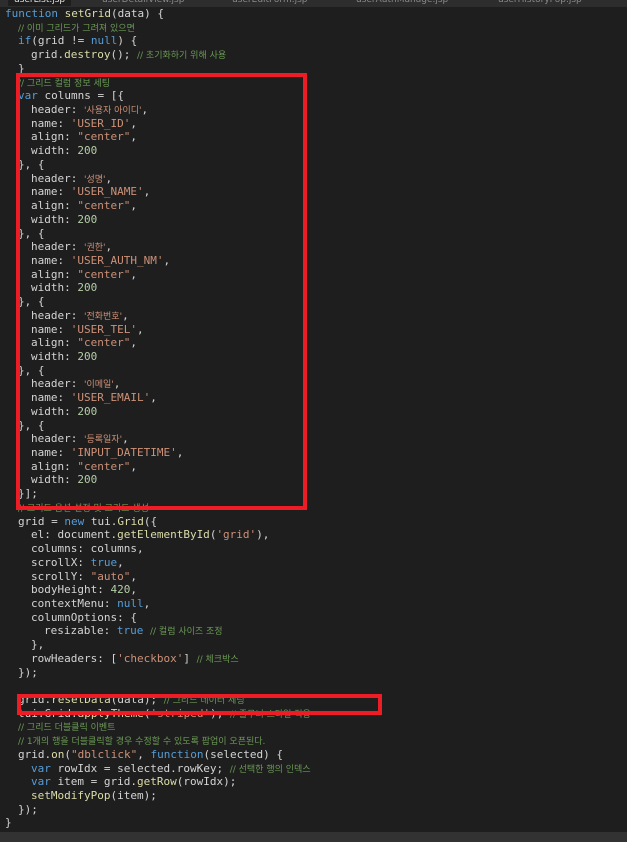 This screenshot has width=627, height=842. Describe the element at coordinates (48, 713) in the screenshot. I see `code-token: tui.Grid.` at that location.